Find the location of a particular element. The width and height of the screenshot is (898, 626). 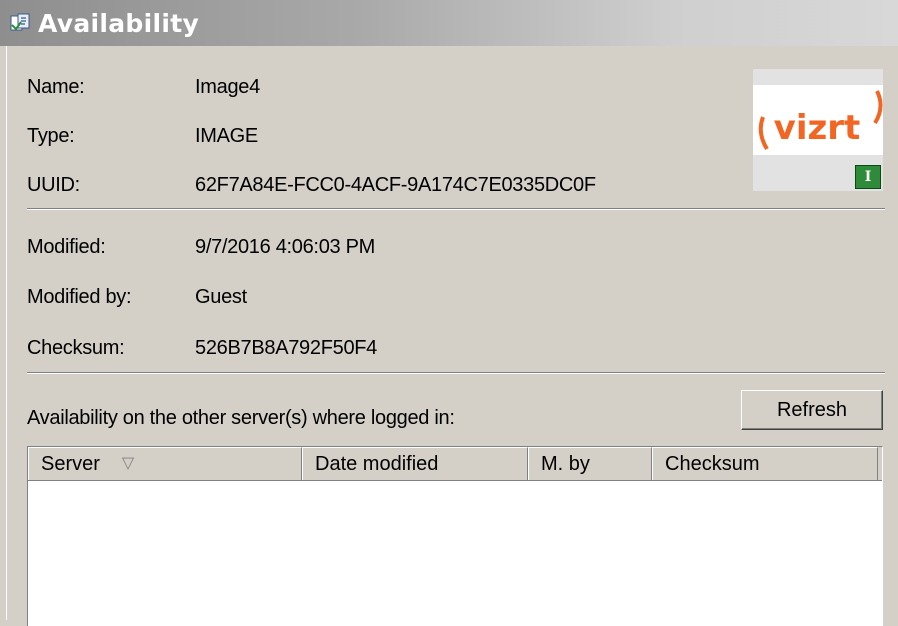

uuid-label: UUID: is located at coordinates (53, 185).